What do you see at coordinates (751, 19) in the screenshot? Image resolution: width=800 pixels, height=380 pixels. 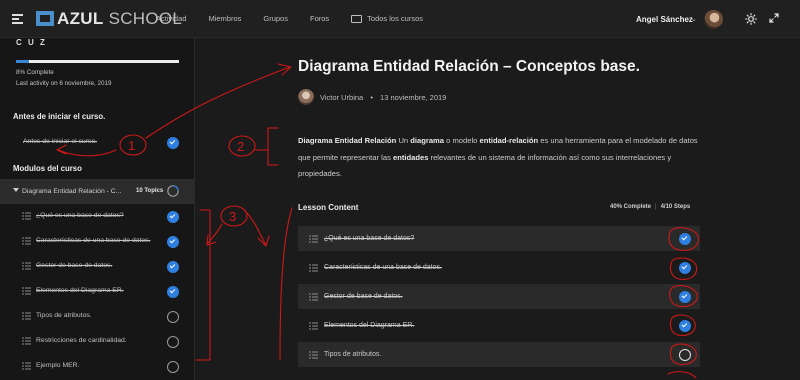 I see `sun-icon` at bounding box center [751, 19].